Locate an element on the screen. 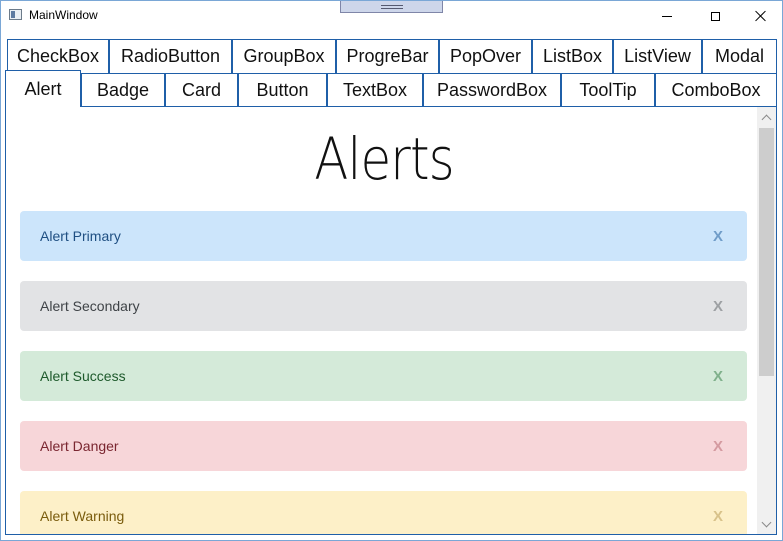 The height and width of the screenshot is (541, 783). tab-button: Button is located at coordinates (282, 90).